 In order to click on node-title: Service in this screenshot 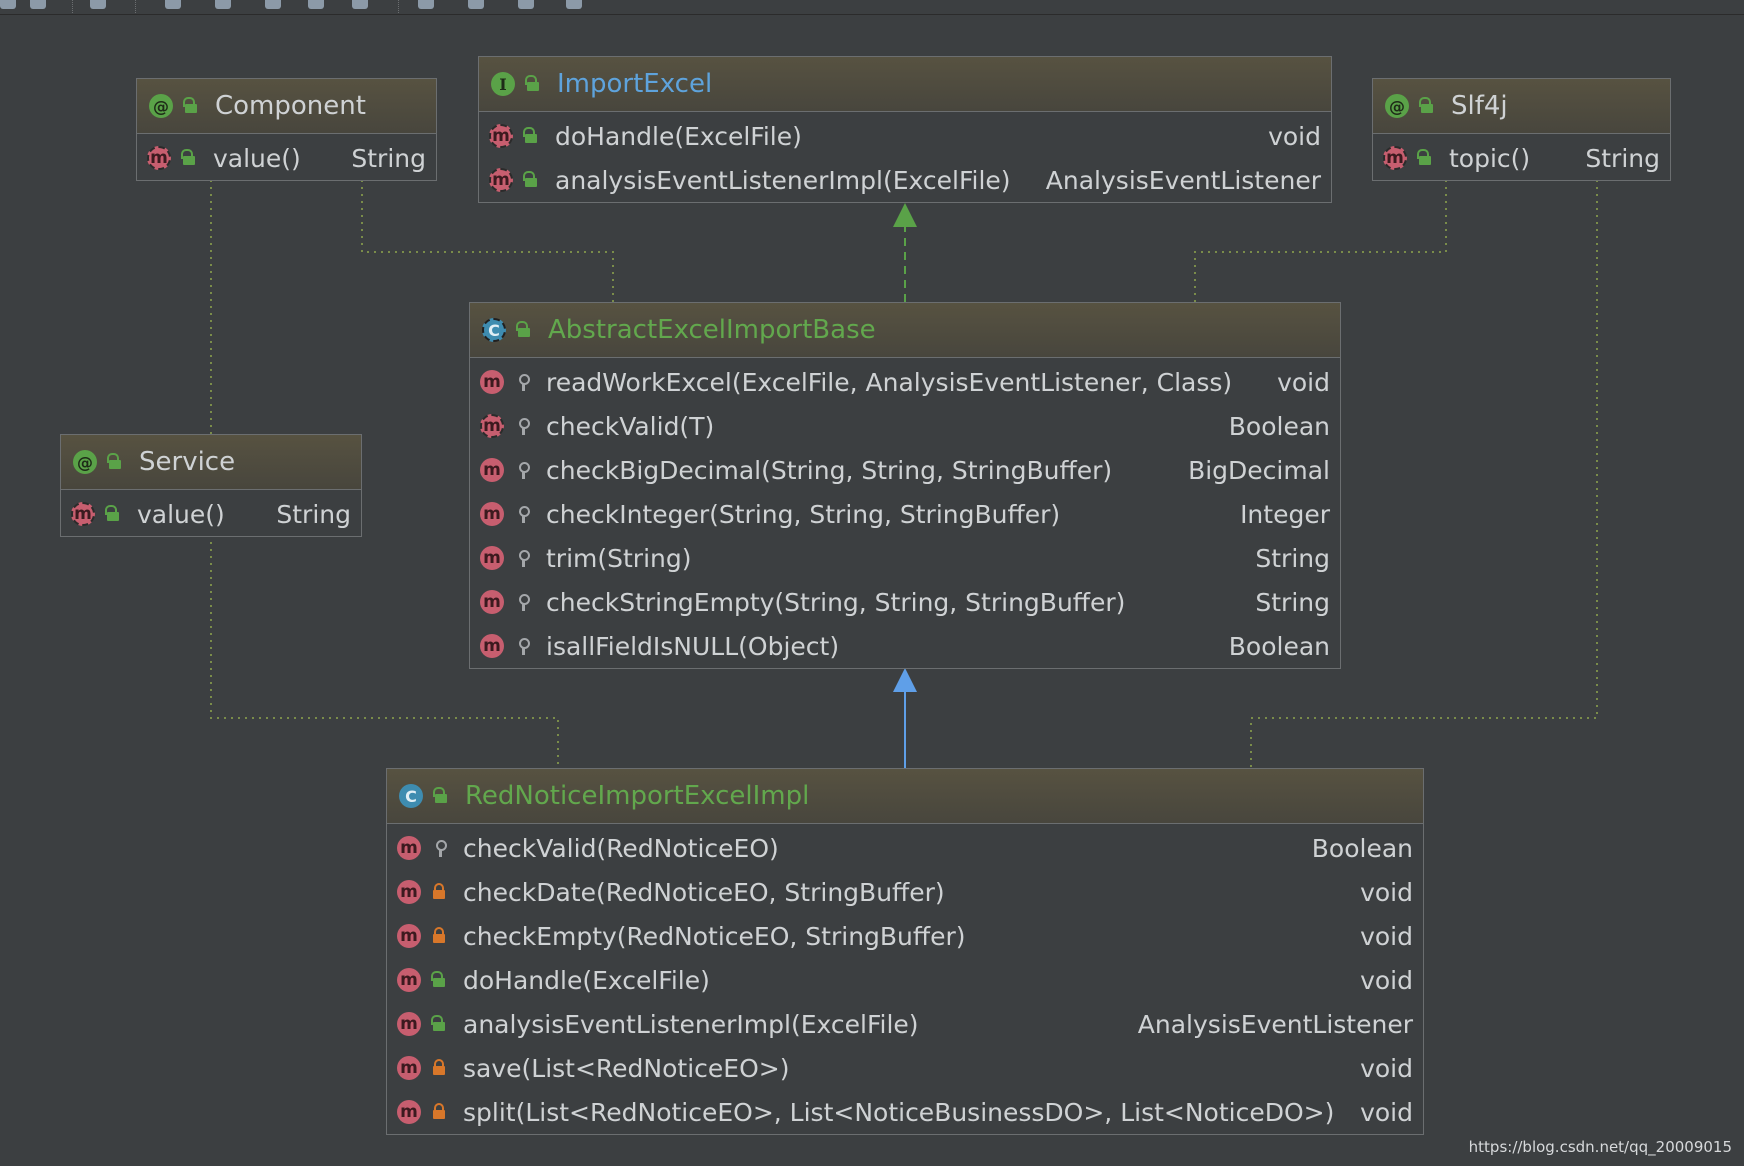, I will do `click(187, 462)`.